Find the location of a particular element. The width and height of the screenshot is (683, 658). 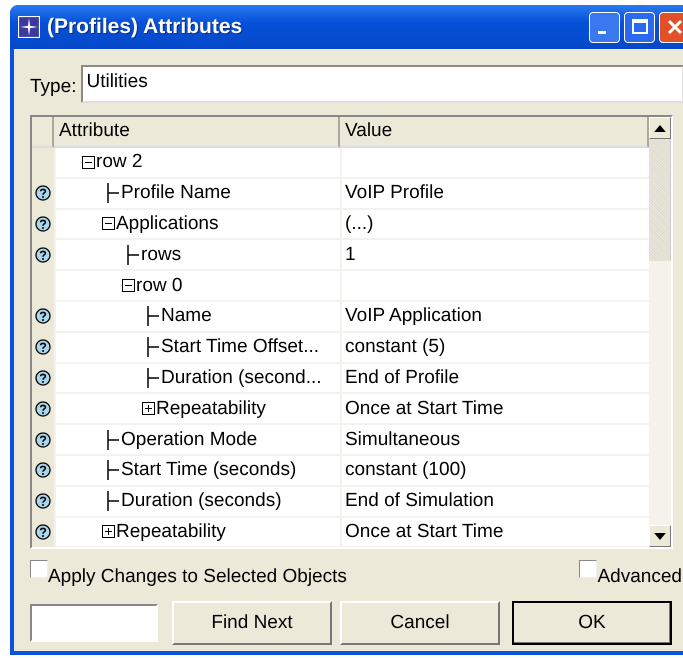

type-label: Type: is located at coordinates (53, 86).